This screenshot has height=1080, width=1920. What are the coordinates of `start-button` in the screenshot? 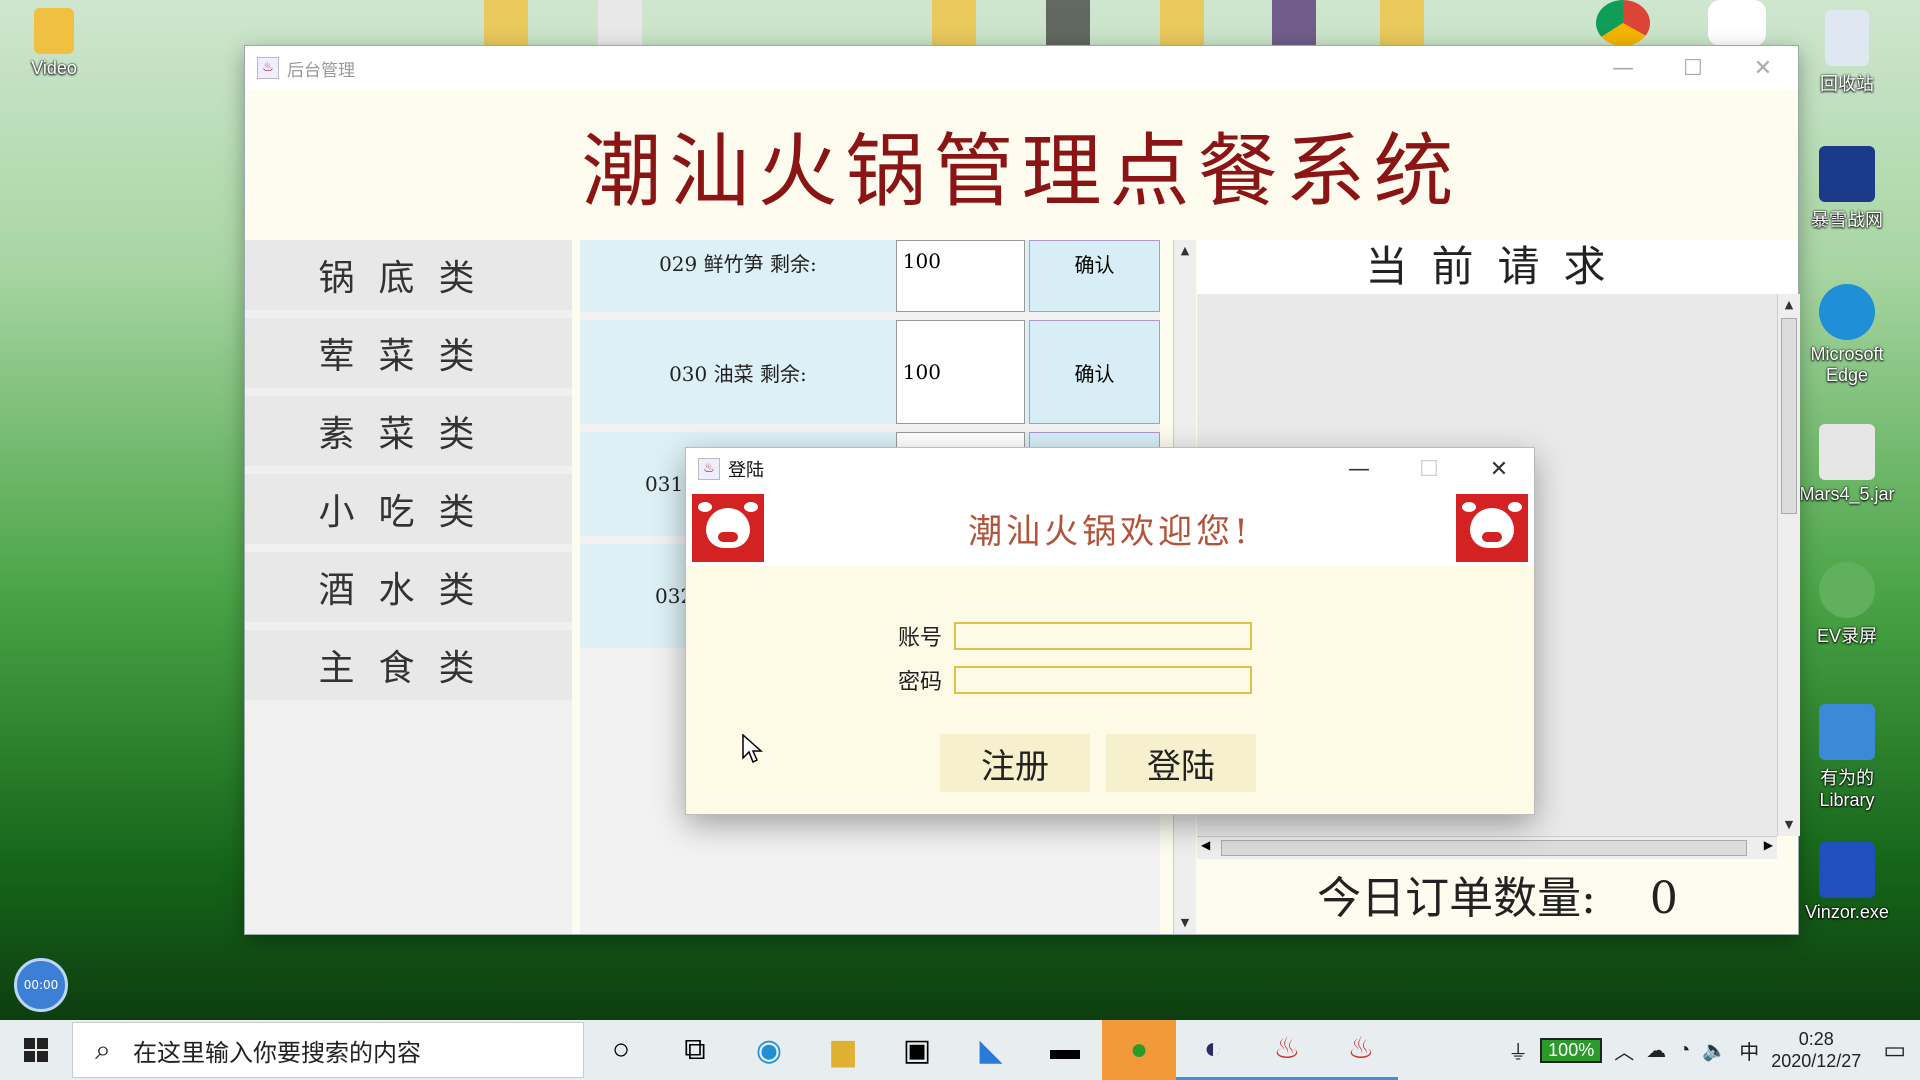 It's located at (36, 1050).